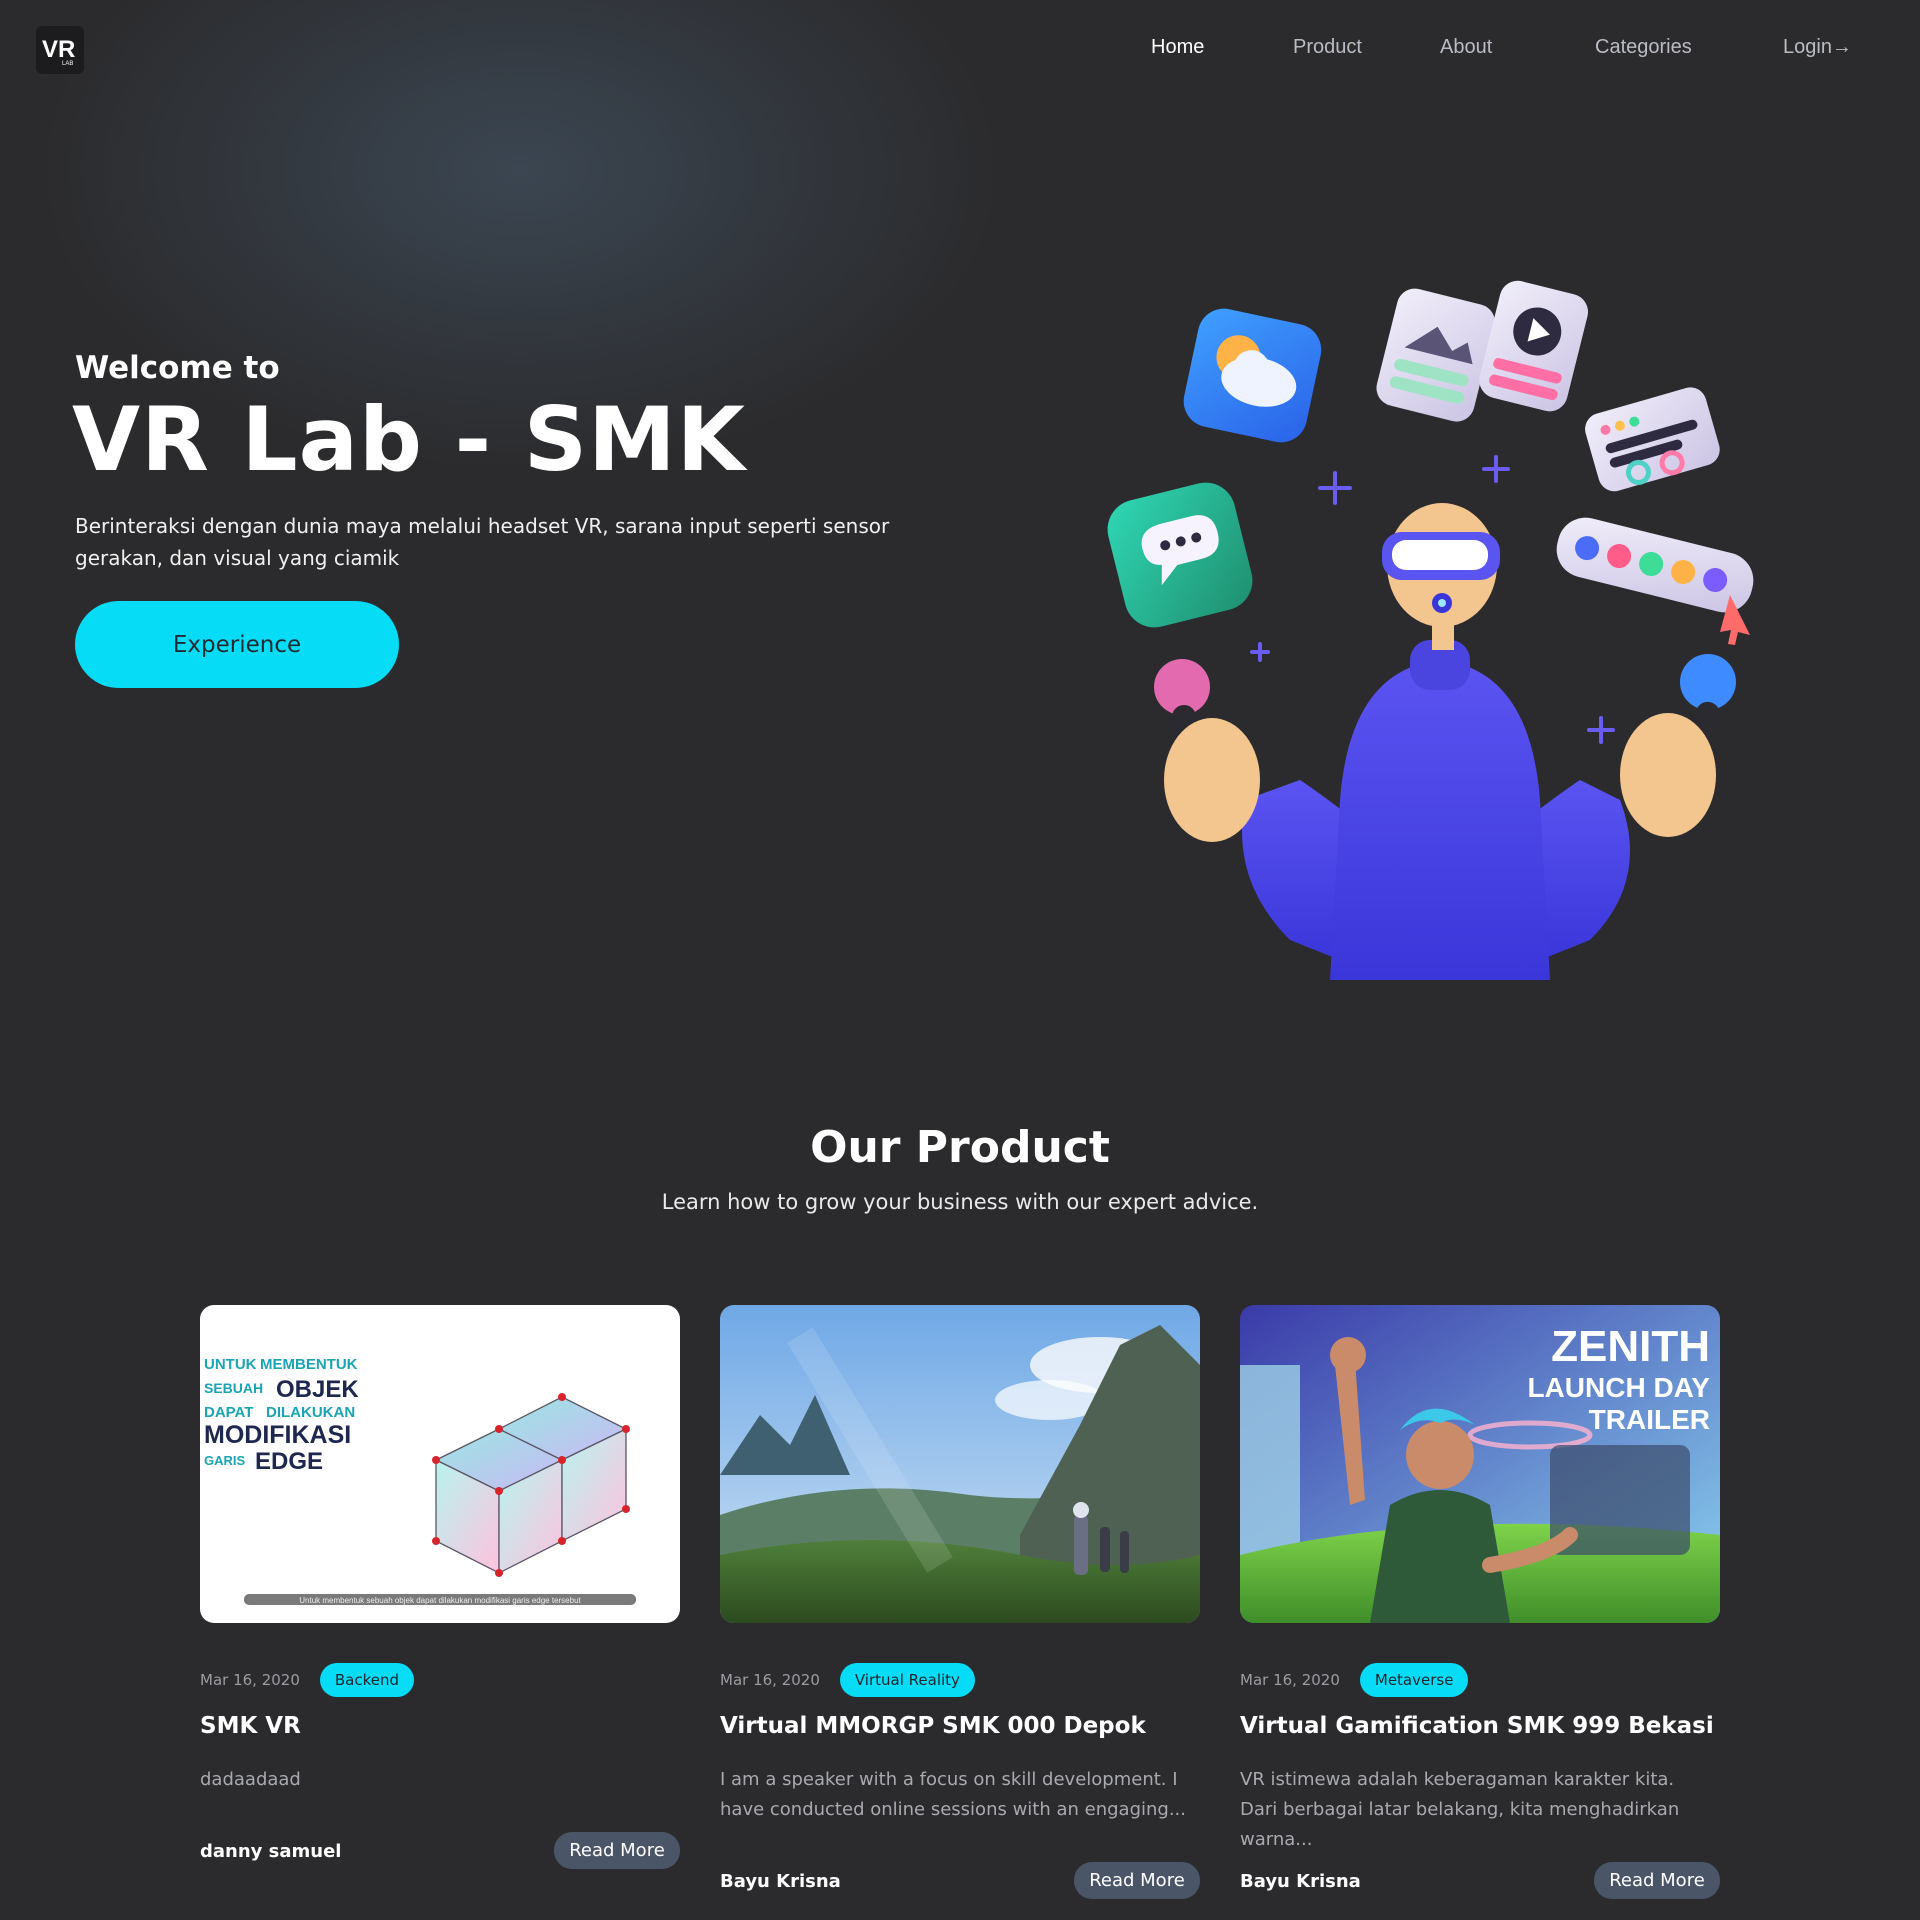 The width and height of the screenshot is (1920, 1920). I want to click on chat-app-icon, so click(1180, 555).